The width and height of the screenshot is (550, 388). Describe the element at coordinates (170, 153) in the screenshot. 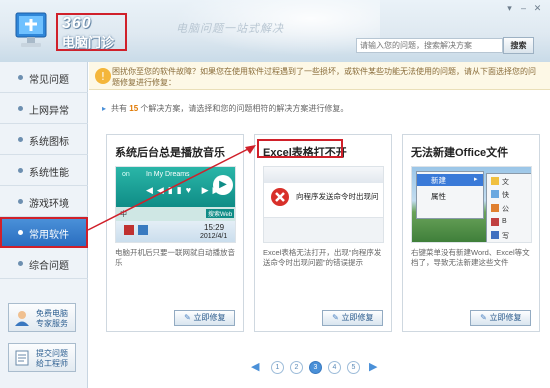

I see `card-title: 系统后台总是播放音乐` at that location.